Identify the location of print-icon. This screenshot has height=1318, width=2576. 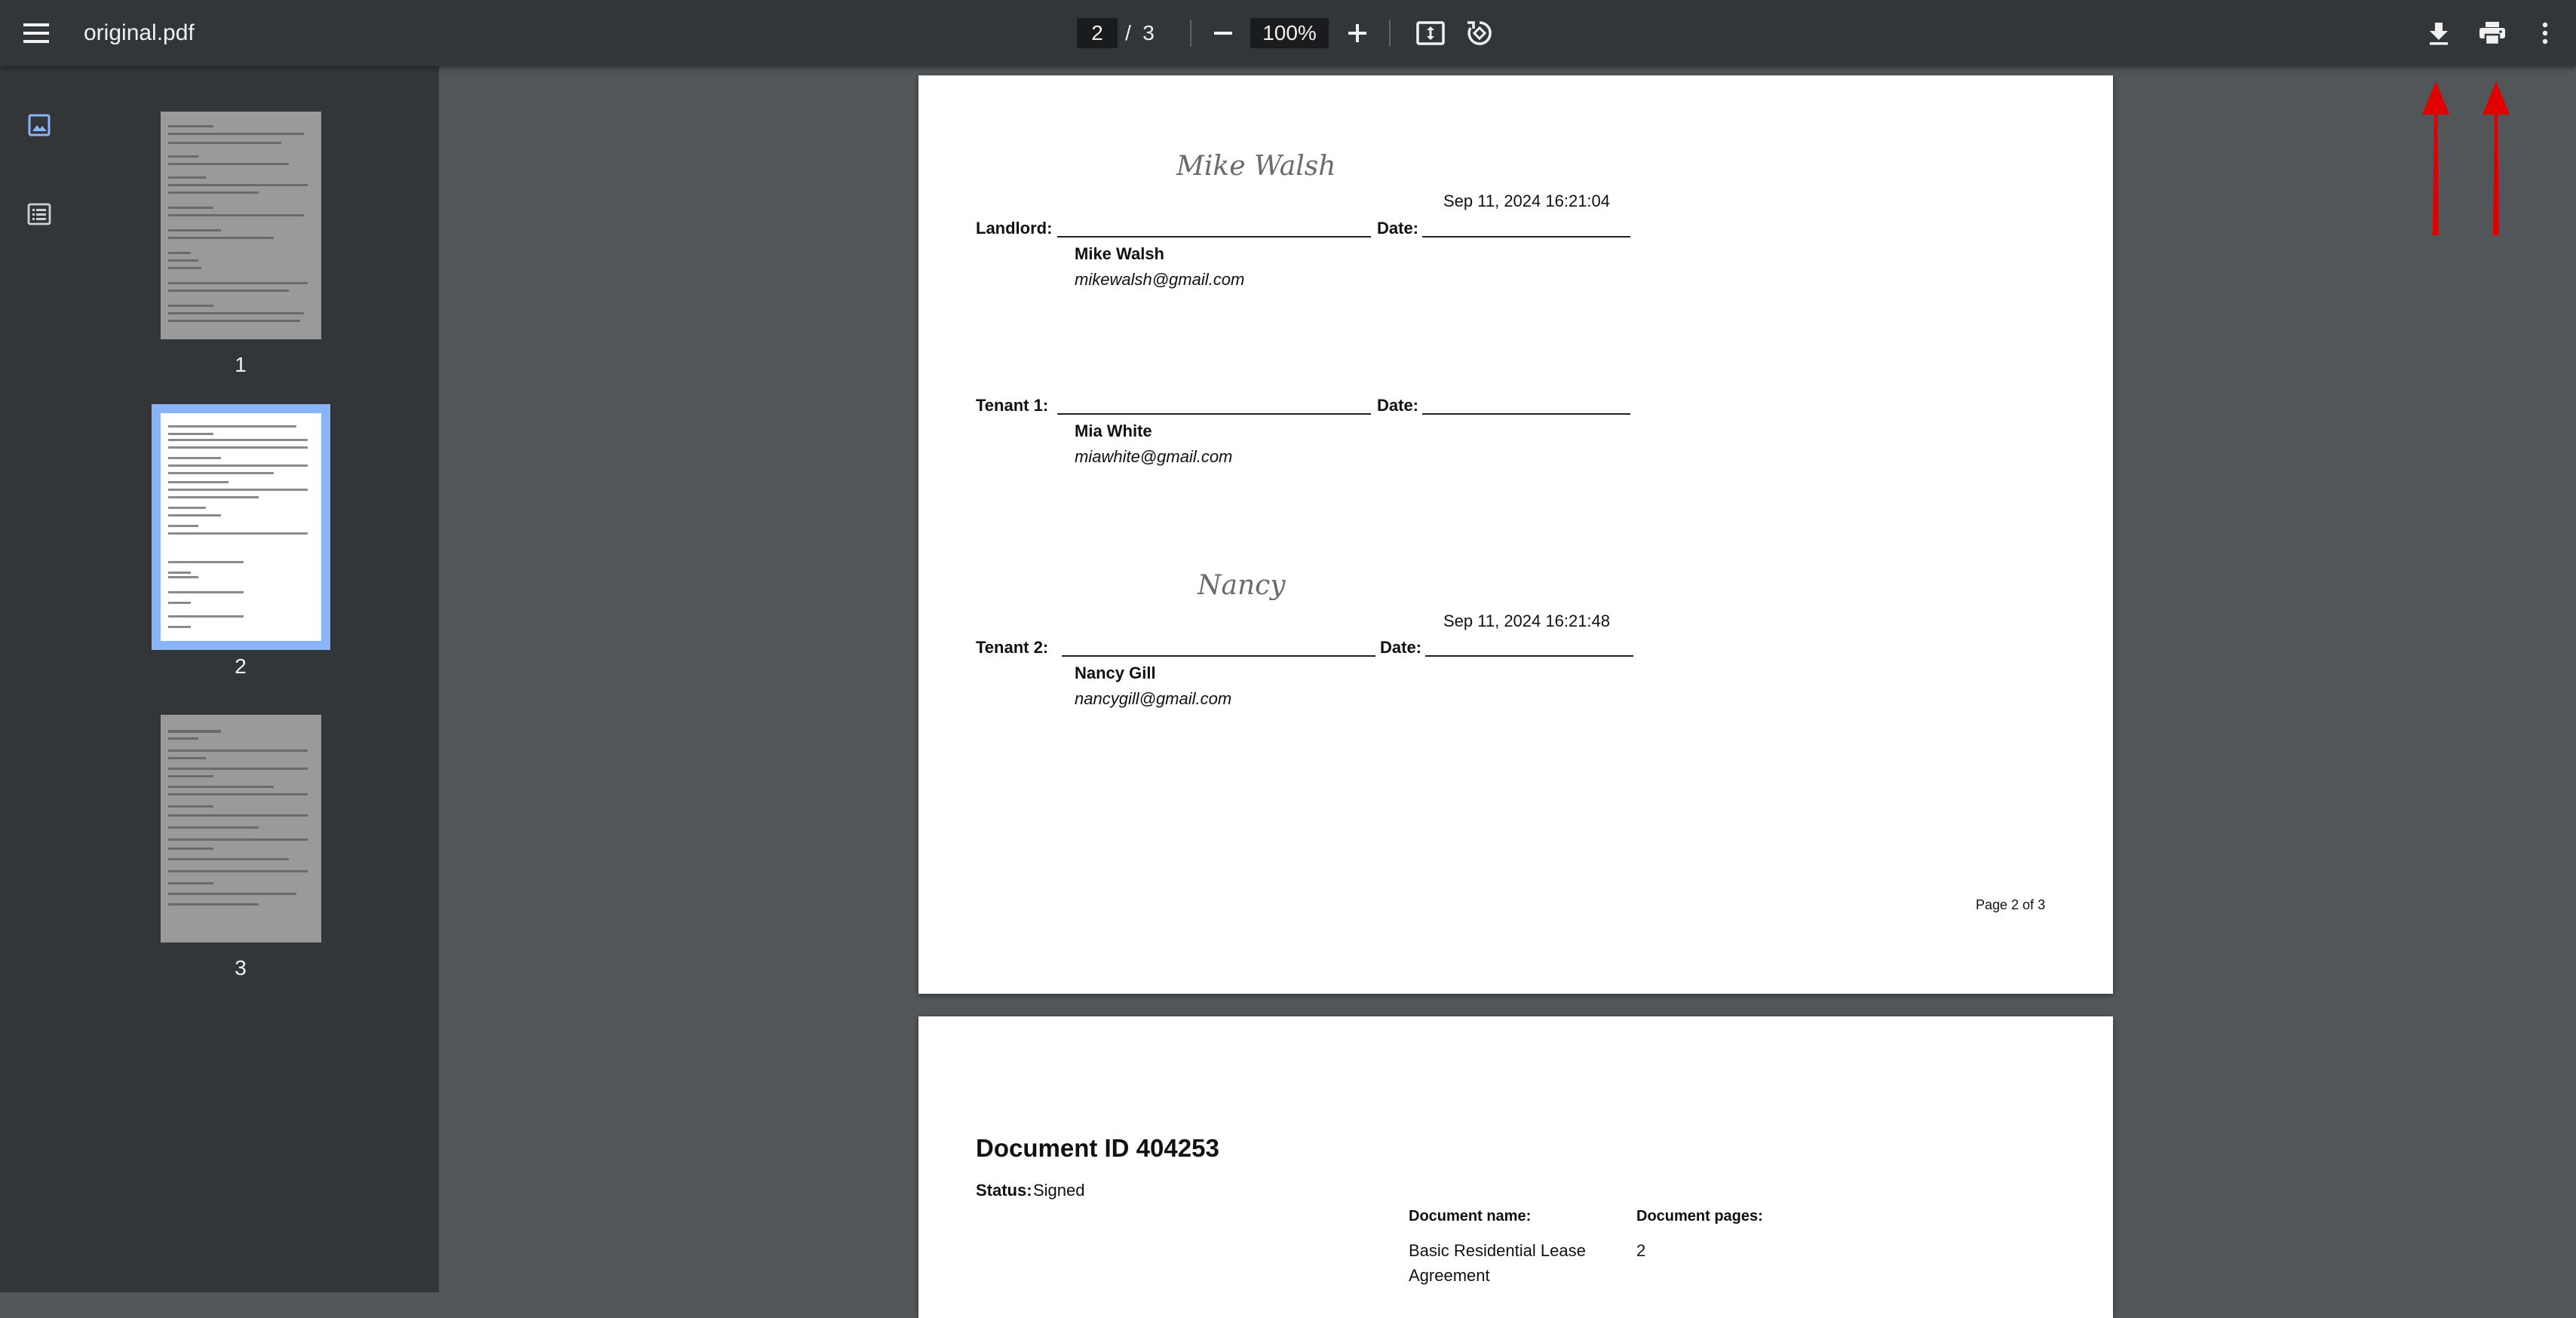
(2492, 33).